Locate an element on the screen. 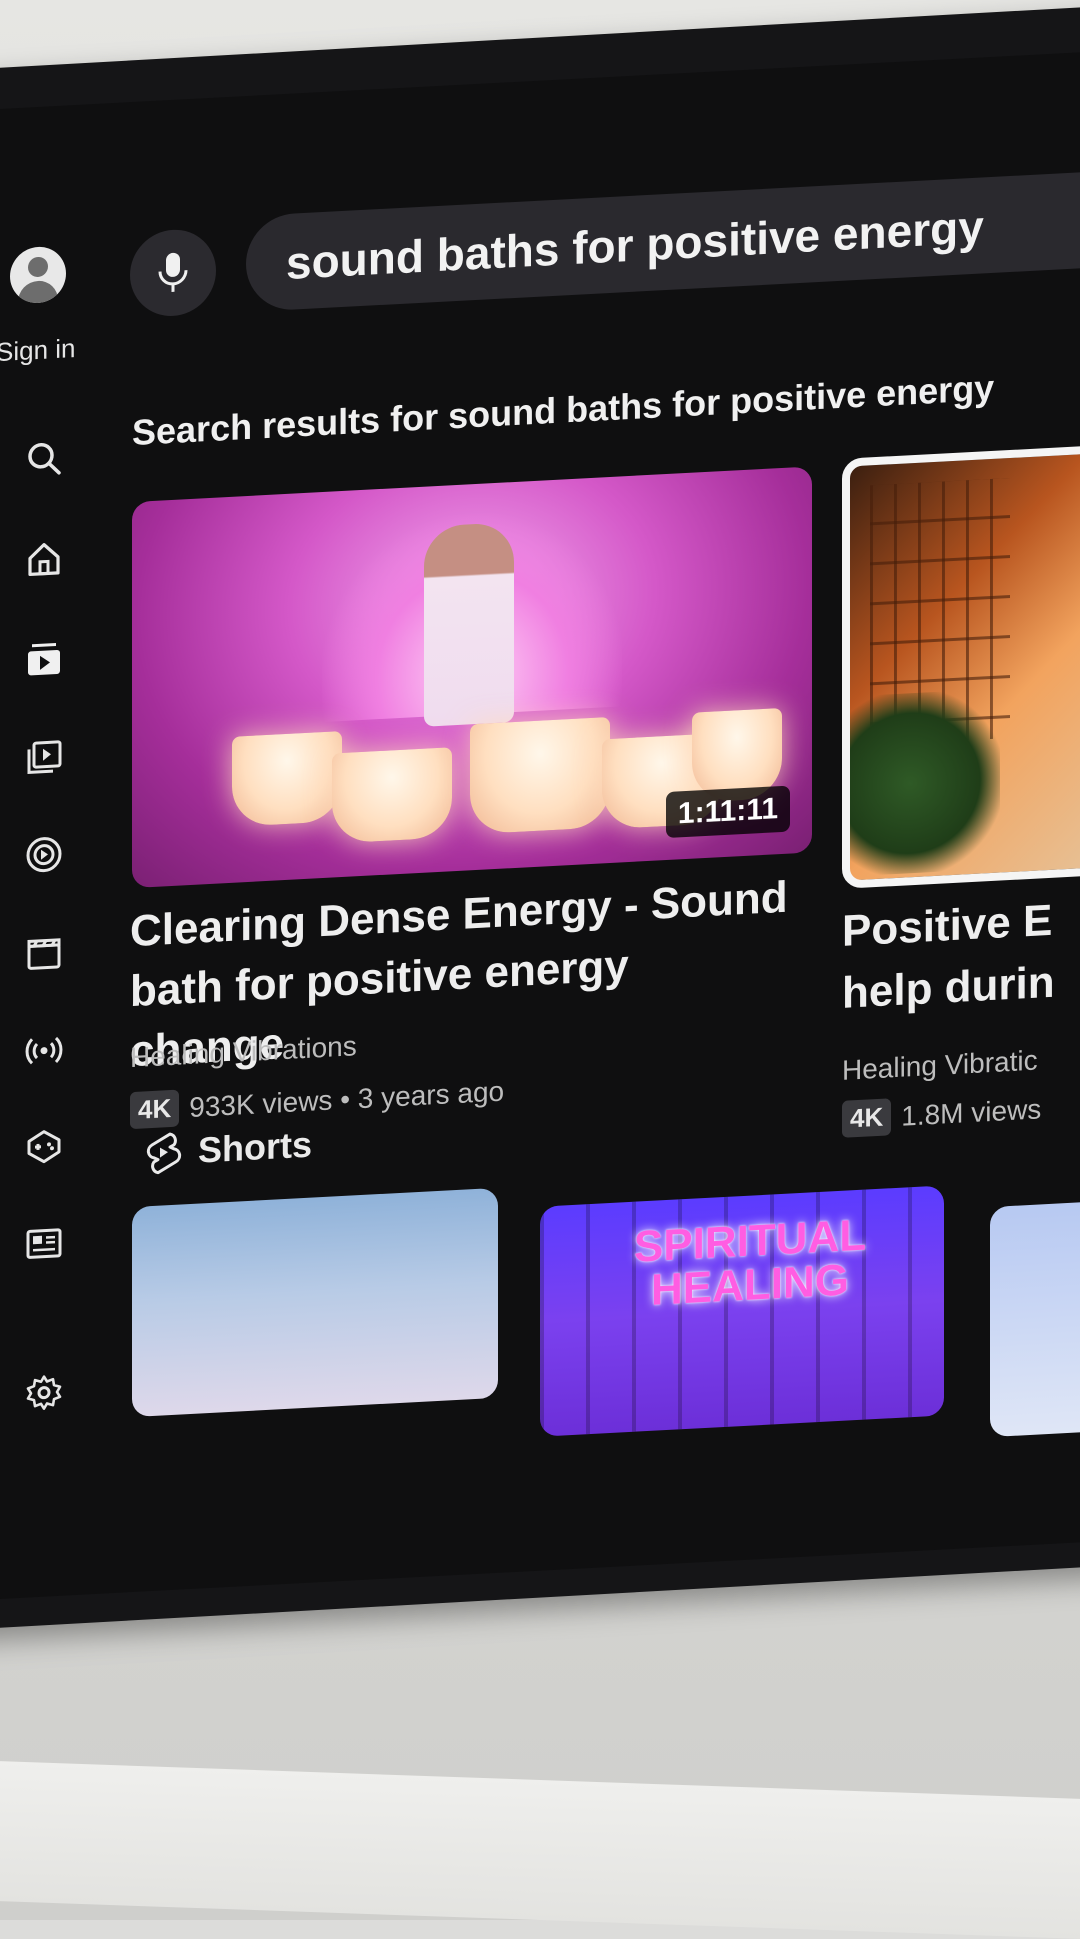 Image resolution: width=1080 pixels, height=1939 pixels. live-icon is located at coordinates (44, 1050).